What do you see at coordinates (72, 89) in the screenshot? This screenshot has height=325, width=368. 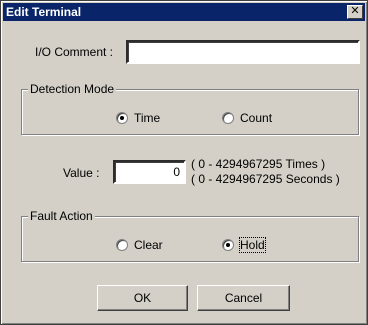 I see `detection-mode-legend: Detection Mode` at bounding box center [72, 89].